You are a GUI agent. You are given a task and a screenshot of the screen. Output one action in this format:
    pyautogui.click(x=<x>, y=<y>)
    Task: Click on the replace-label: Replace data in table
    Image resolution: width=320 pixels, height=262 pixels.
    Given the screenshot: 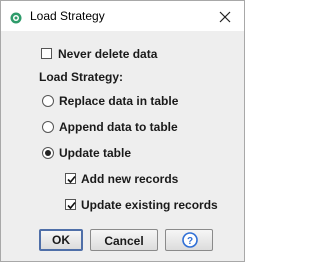 What is the action you would take?
    pyautogui.click(x=119, y=101)
    